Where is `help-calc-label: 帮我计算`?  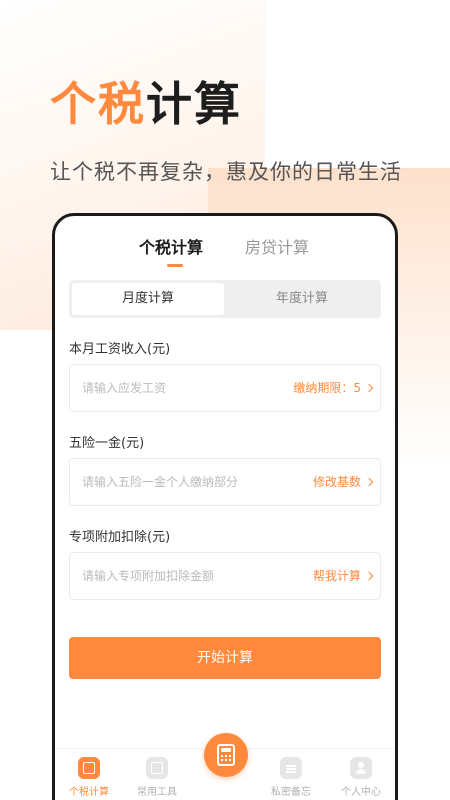 help-calc-label: 帮我计算 is located at coordinates (336, 576).